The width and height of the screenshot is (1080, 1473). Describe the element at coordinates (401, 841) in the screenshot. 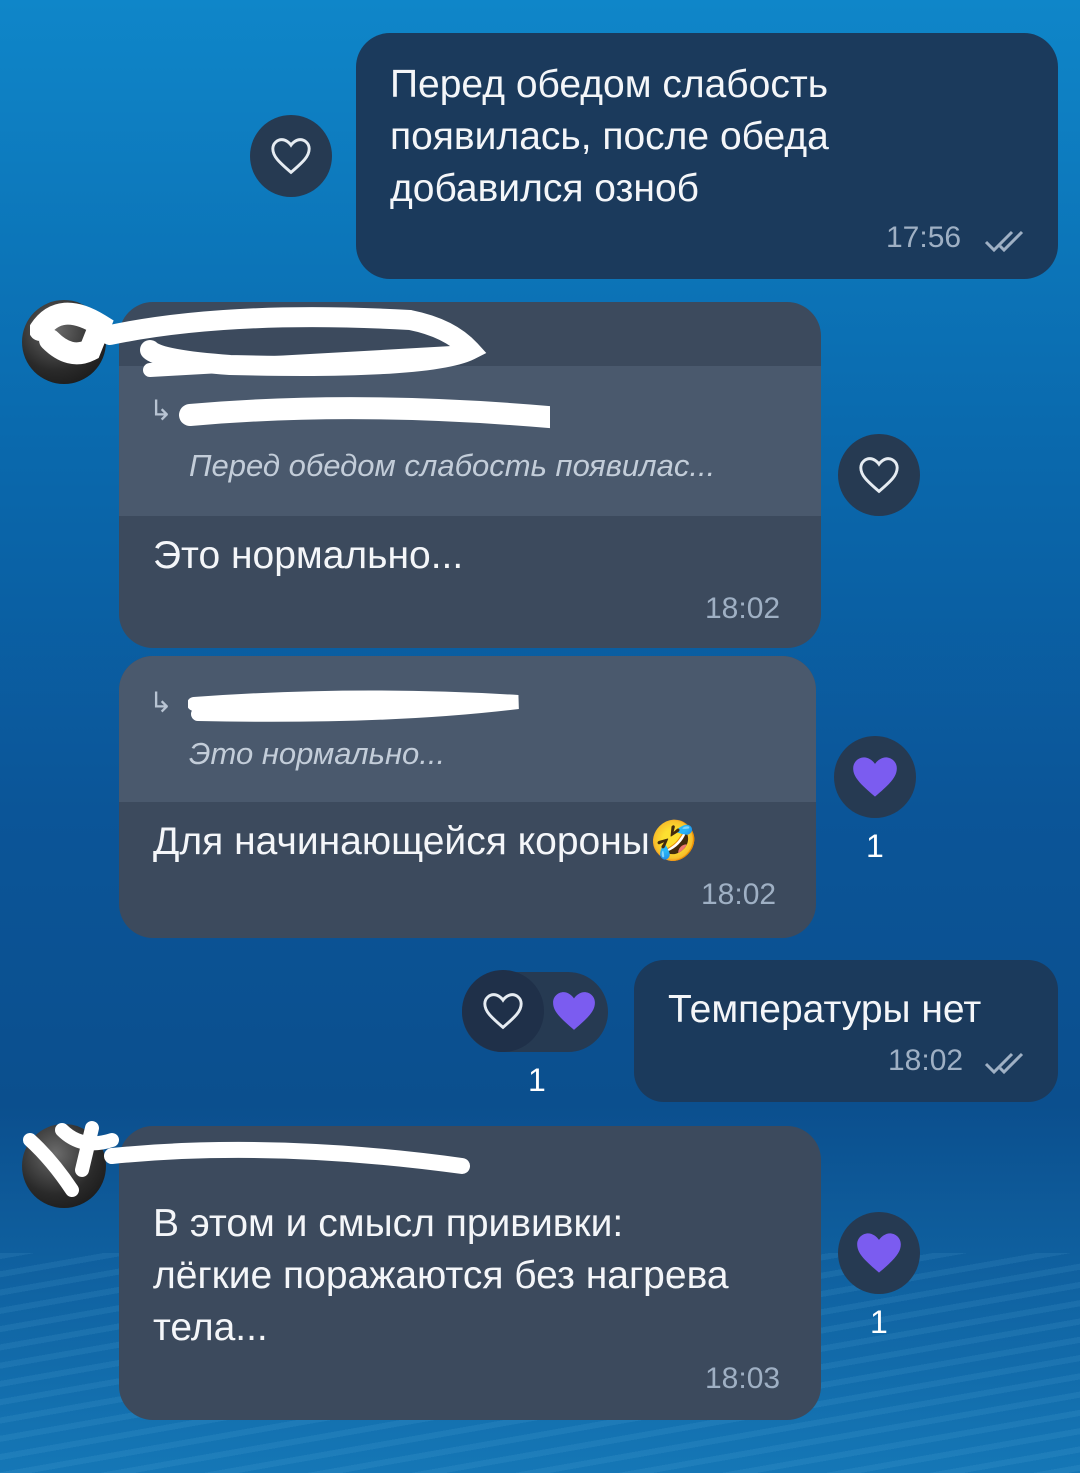

I see `message-text-body: Для начинающейся короны` at that location.